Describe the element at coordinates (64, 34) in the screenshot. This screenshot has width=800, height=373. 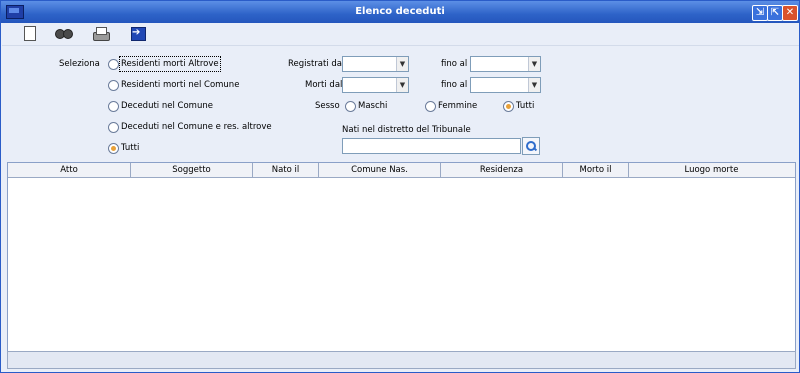
I see `binoculars-icon` at that location.